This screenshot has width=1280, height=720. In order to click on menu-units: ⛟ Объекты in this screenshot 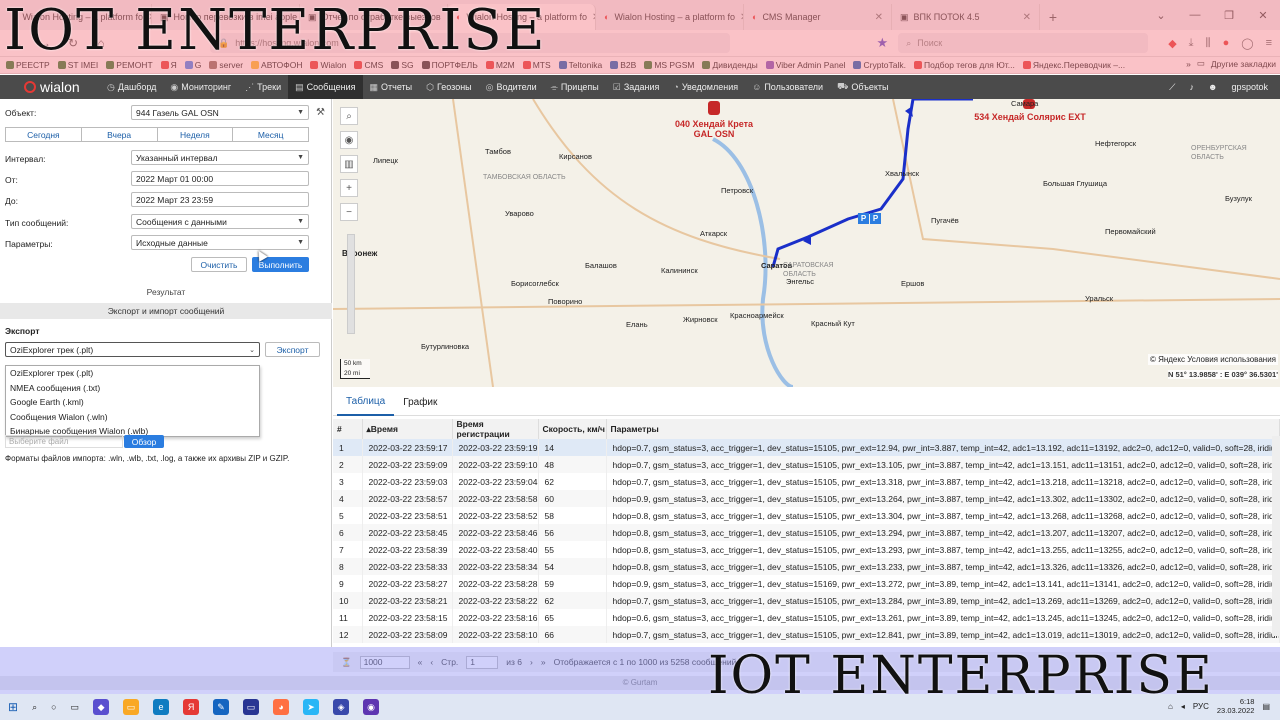, I will do `click(862, 87)`.